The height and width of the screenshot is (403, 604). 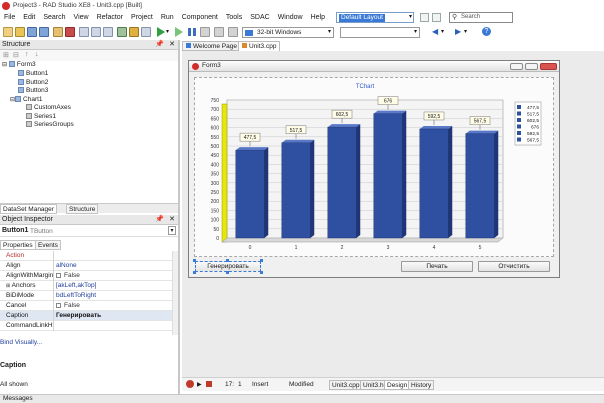 What do you see at coordinates (516, 66) in the screenshot?
I see `minimize-icon` at bounding box center [516, 66].